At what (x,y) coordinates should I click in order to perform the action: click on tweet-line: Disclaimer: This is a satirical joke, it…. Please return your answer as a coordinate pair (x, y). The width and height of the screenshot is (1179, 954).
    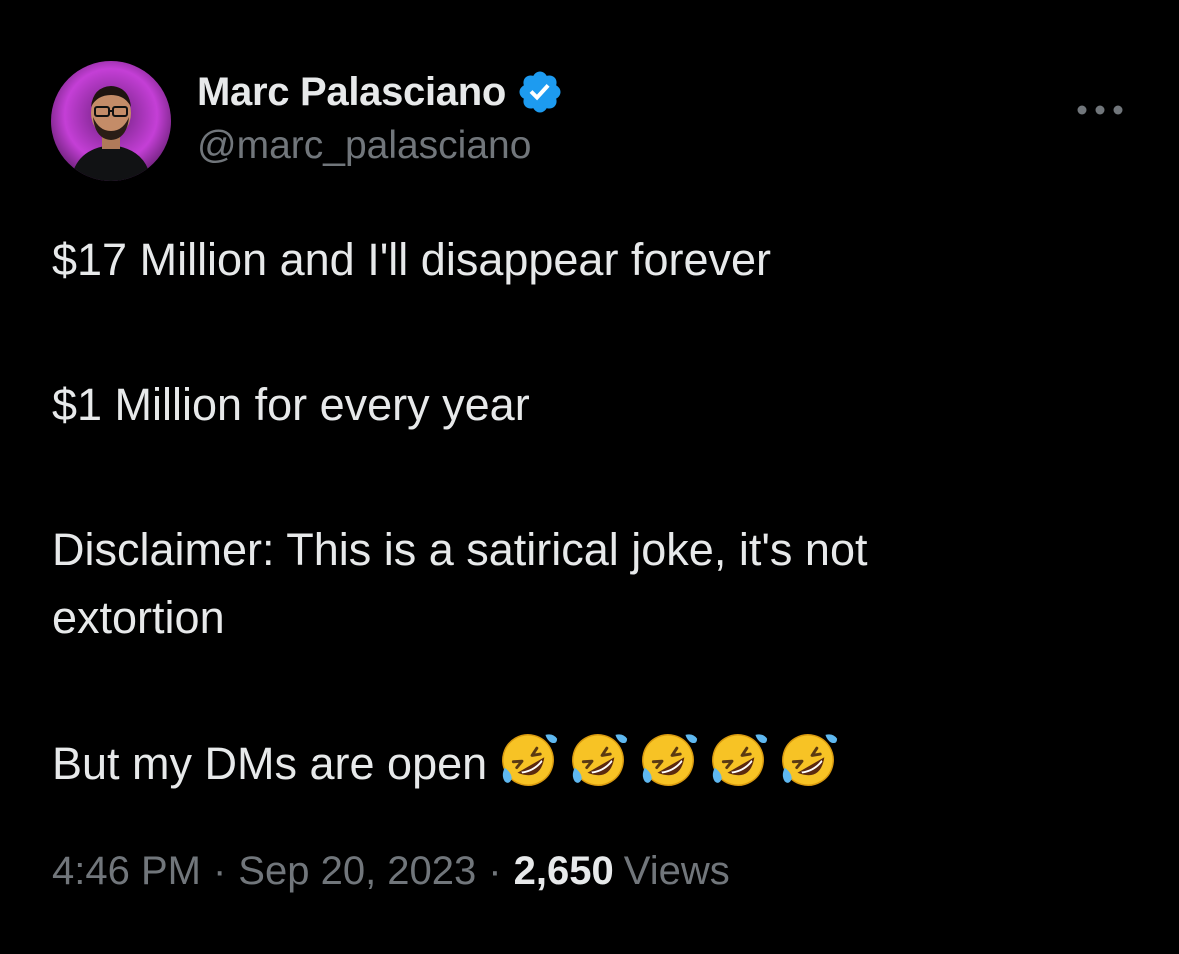
    Looking at the image, I should click on (460, 549).